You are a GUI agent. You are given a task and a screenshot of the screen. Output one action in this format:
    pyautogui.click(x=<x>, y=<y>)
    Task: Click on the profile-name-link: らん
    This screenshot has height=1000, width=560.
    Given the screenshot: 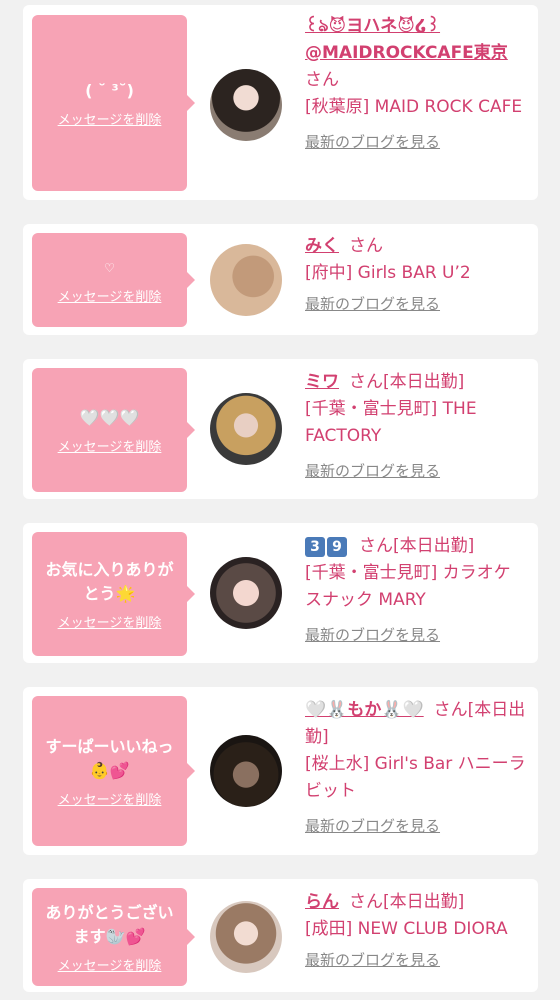 What is the action you would take?
    pyautogui.click(x=322, y=902)
    